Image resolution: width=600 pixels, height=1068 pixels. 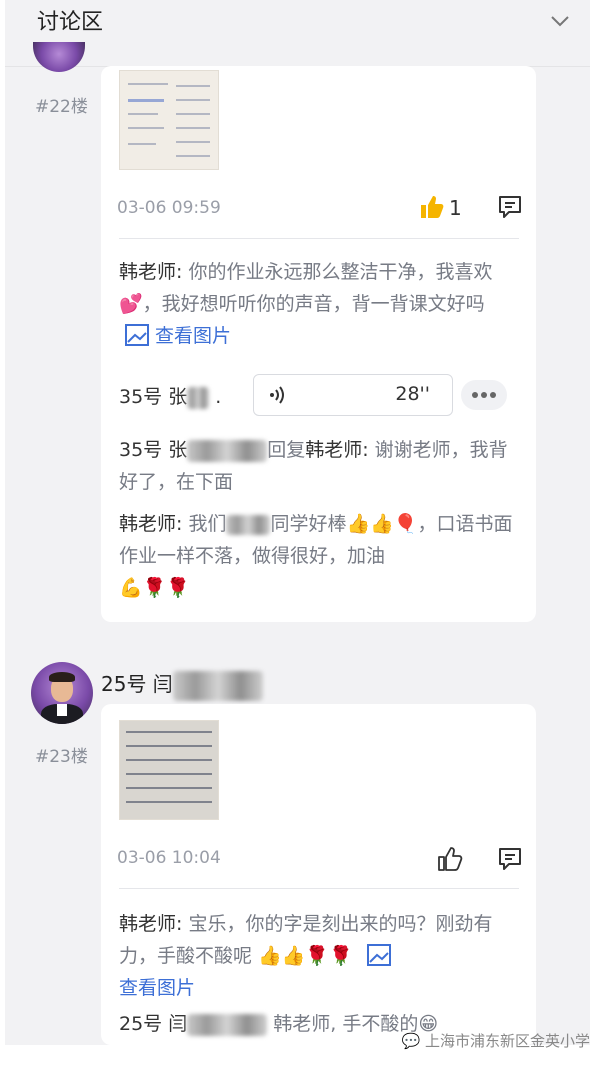 What do you see at coordinates (182, 684) in the screenshot?
I see `post-username: 25号 闫` at bounding box center [182, 684].